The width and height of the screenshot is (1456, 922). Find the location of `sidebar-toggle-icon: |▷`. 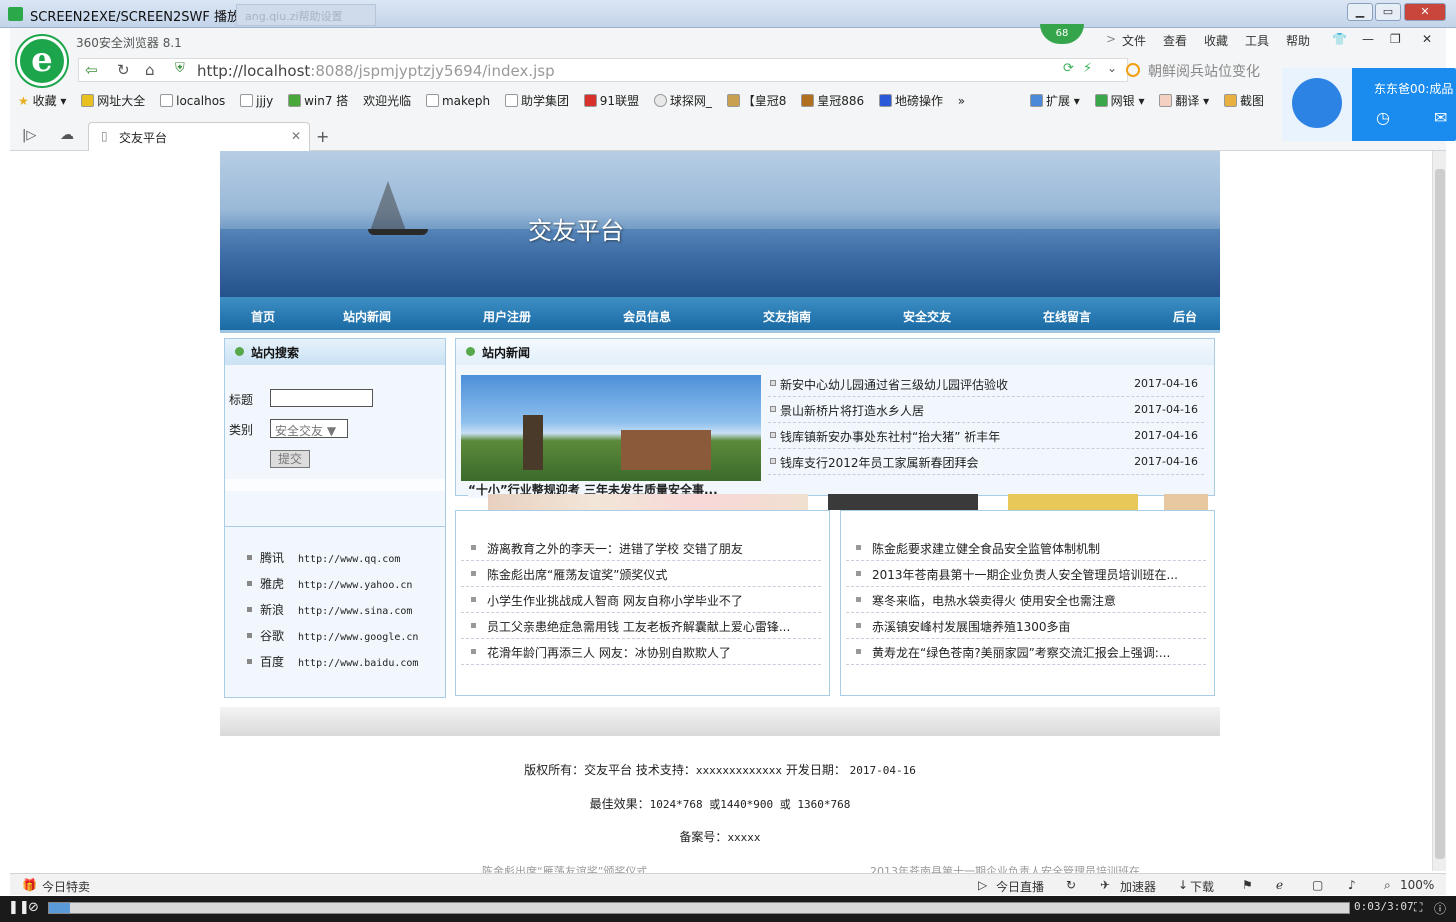

sidebar-toggle-icon: |▷ is located at coordinates (29, 135).